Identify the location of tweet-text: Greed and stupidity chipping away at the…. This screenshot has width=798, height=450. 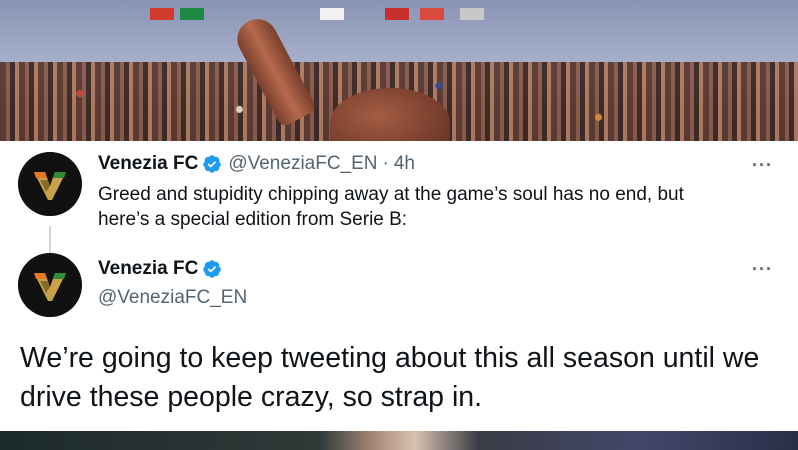
(391, 207).